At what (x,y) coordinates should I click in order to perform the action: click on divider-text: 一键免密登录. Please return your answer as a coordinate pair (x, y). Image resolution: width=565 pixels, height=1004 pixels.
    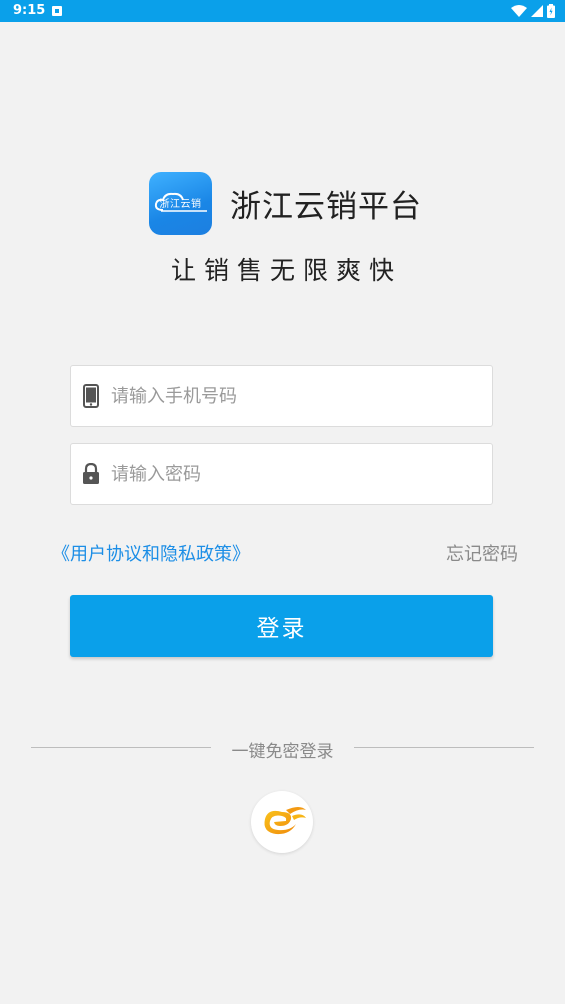
    Looking at the image, I should click on (282, 752).